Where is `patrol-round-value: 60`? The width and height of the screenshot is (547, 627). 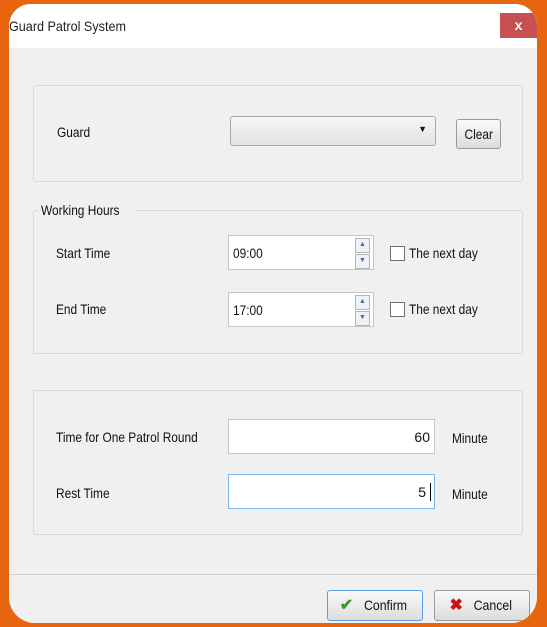 patrol-round-value: 60 is located at coordinates (422, 437).